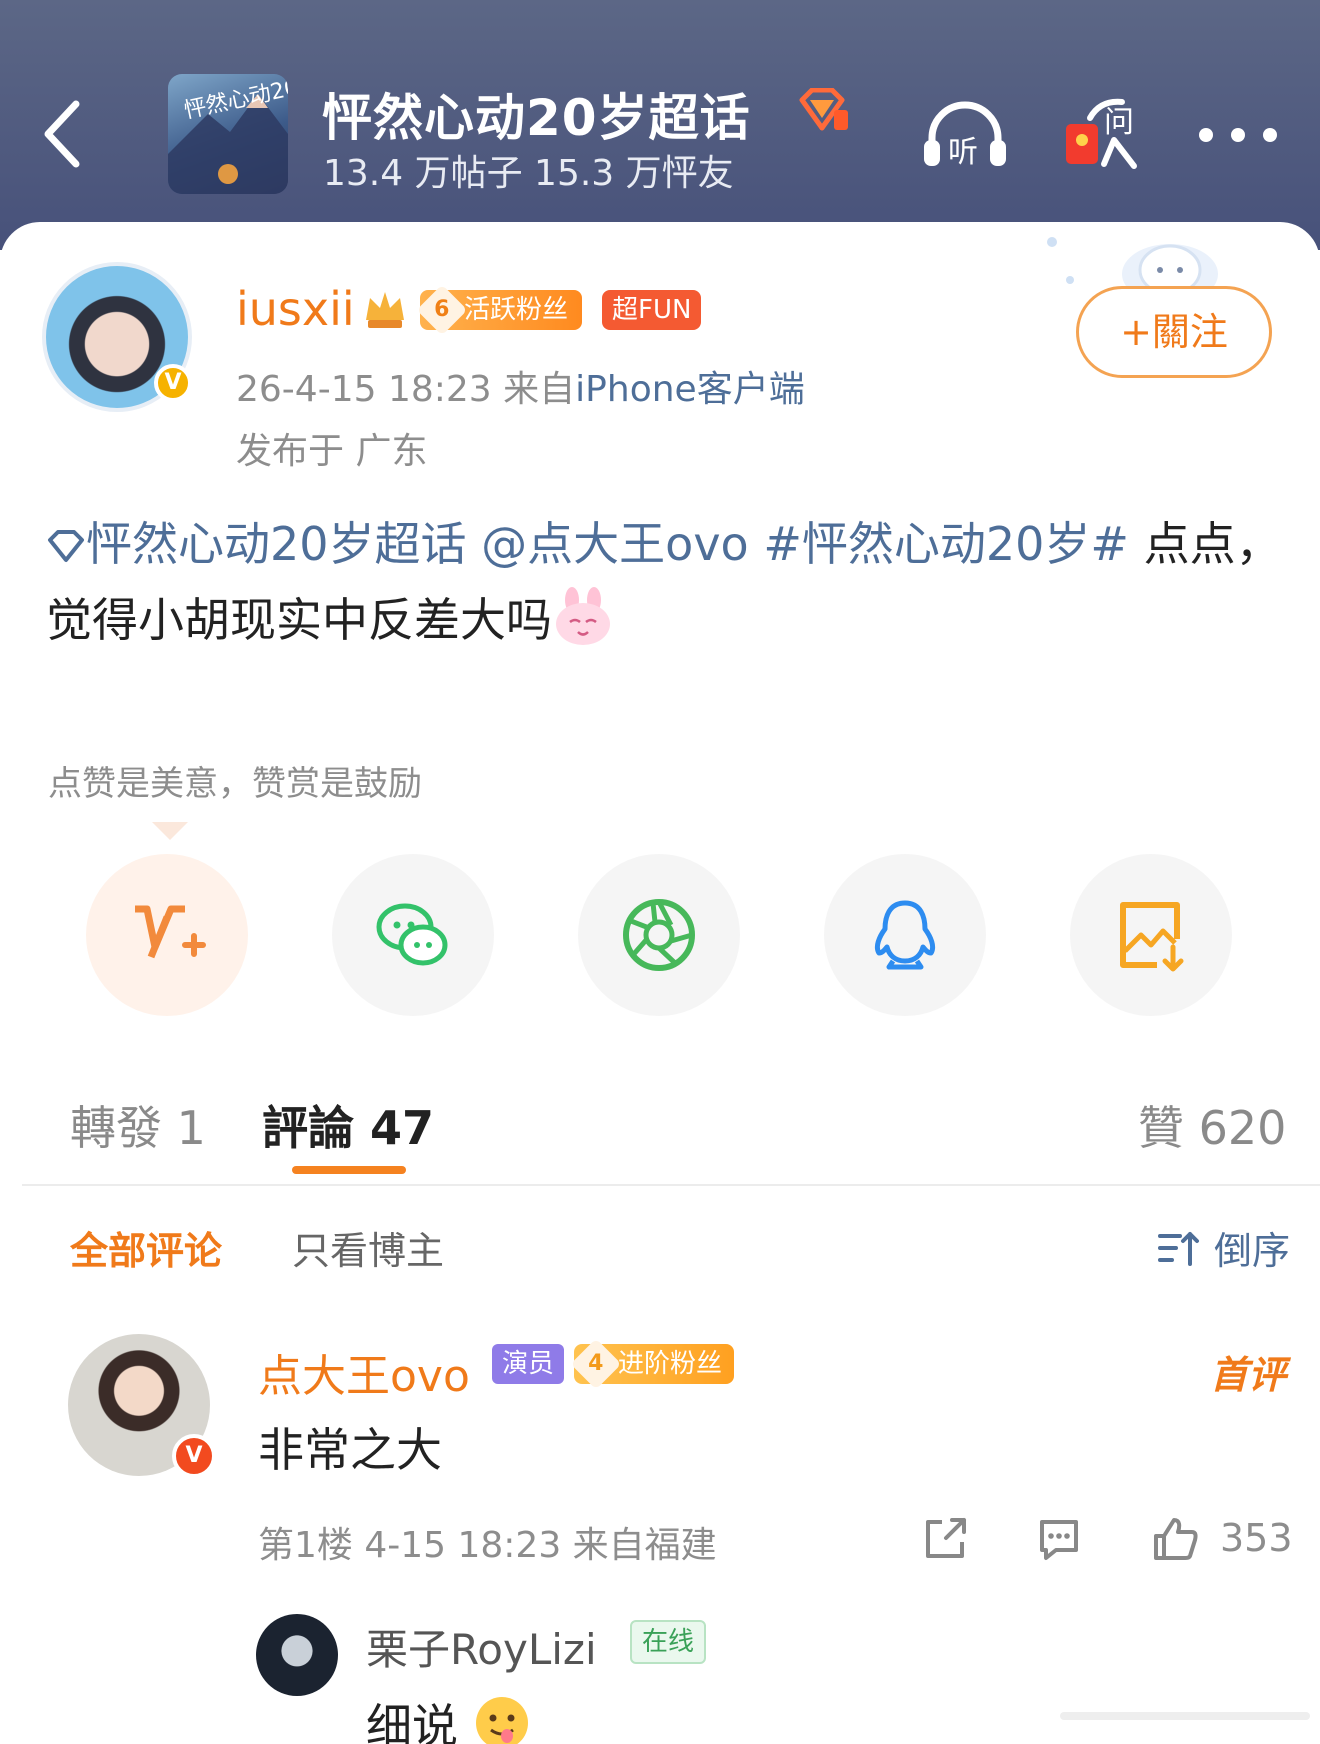  Describe the element at coordinates (62, 134) in the screenshot. I see `back-icon` at that location.